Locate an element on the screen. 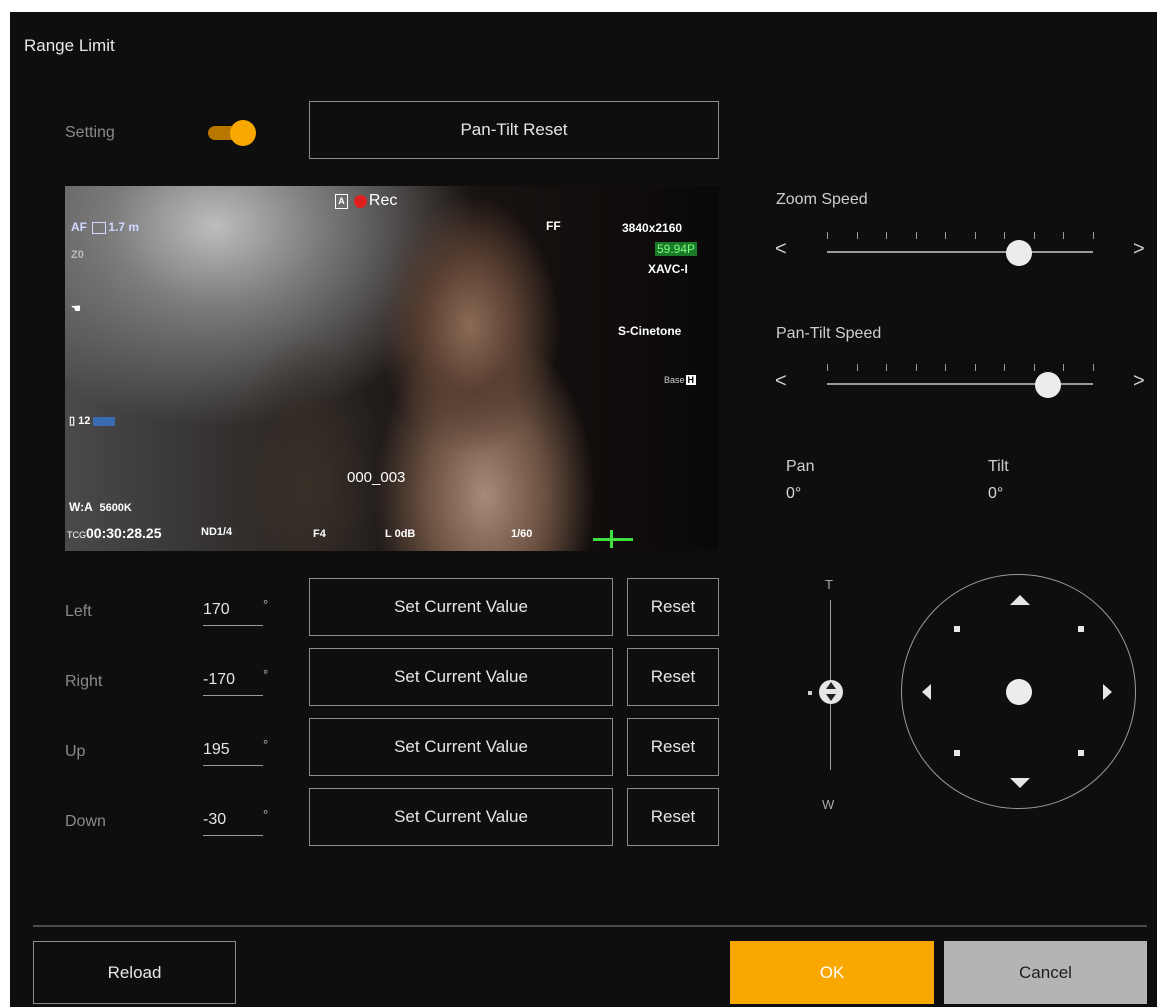  zoom-control-knob is located at coordinates (831, 692).